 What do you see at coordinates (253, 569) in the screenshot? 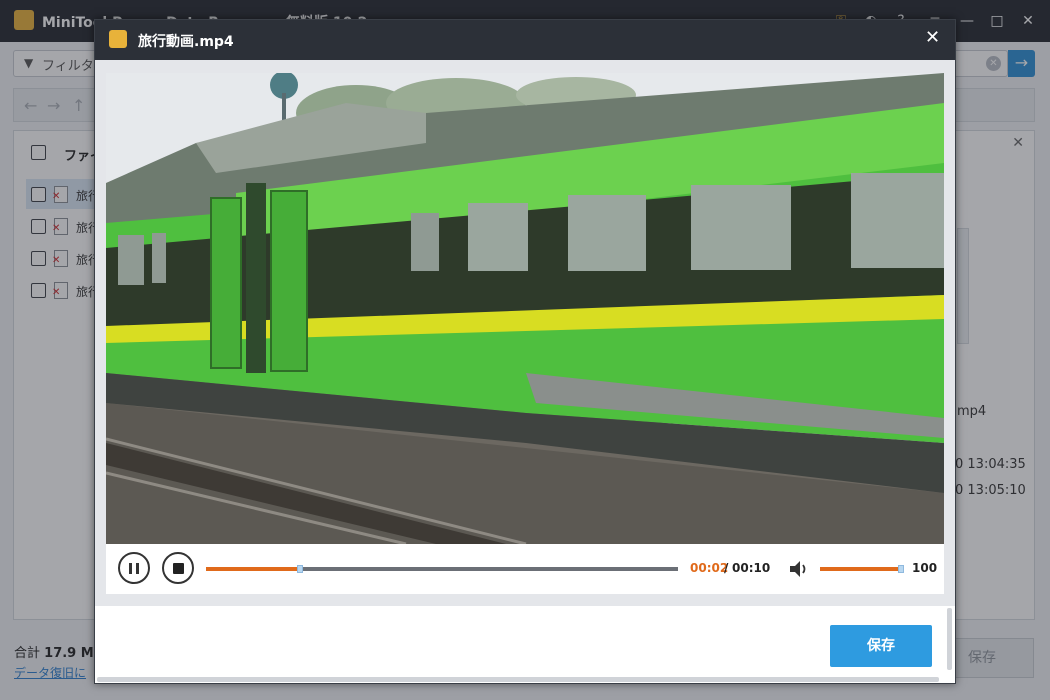
I see `seek-bar-progress` at bounding box center [253, 569].